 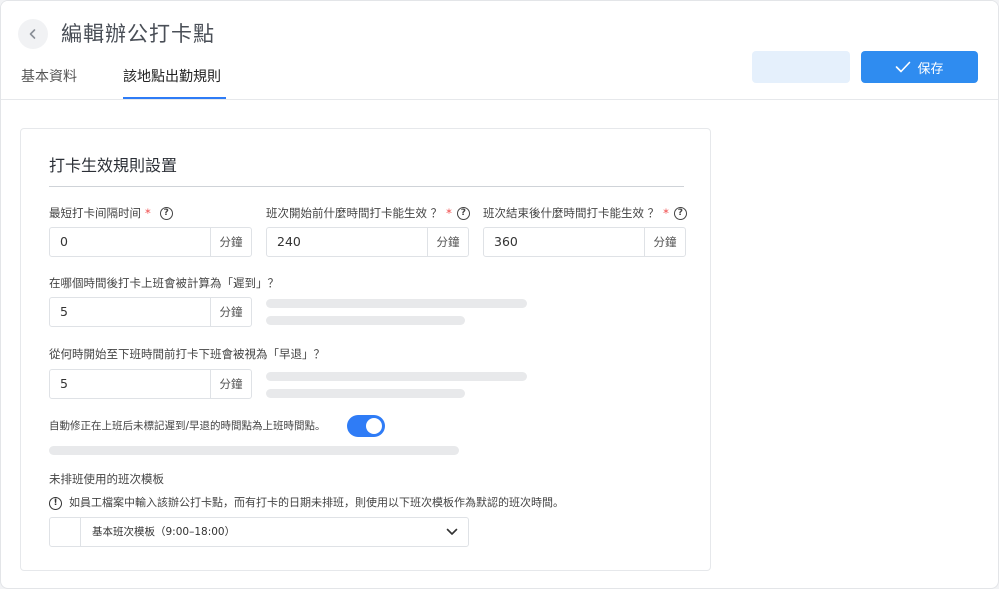 What do you see at coordinates (130, 242) in the screenshot?
I see `min-interval-input: 0` at bounding box center [130, 242].